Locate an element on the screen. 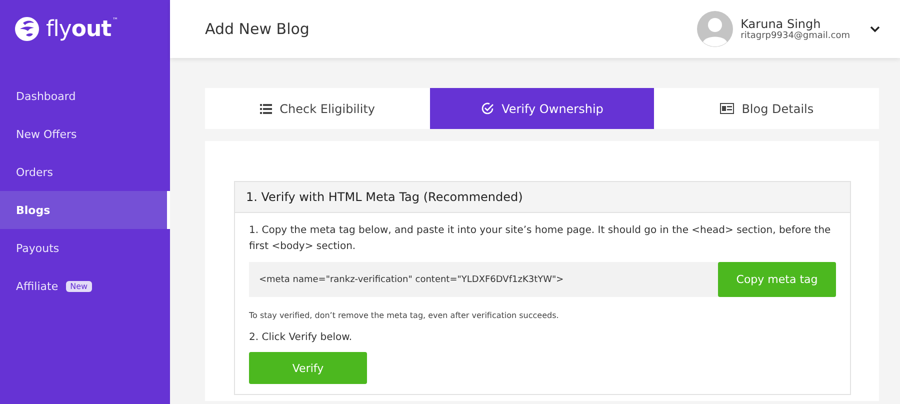 This screenshot has width=900, height=404. sidebar-item-label: New Offers is located at coordinates (46, 134).